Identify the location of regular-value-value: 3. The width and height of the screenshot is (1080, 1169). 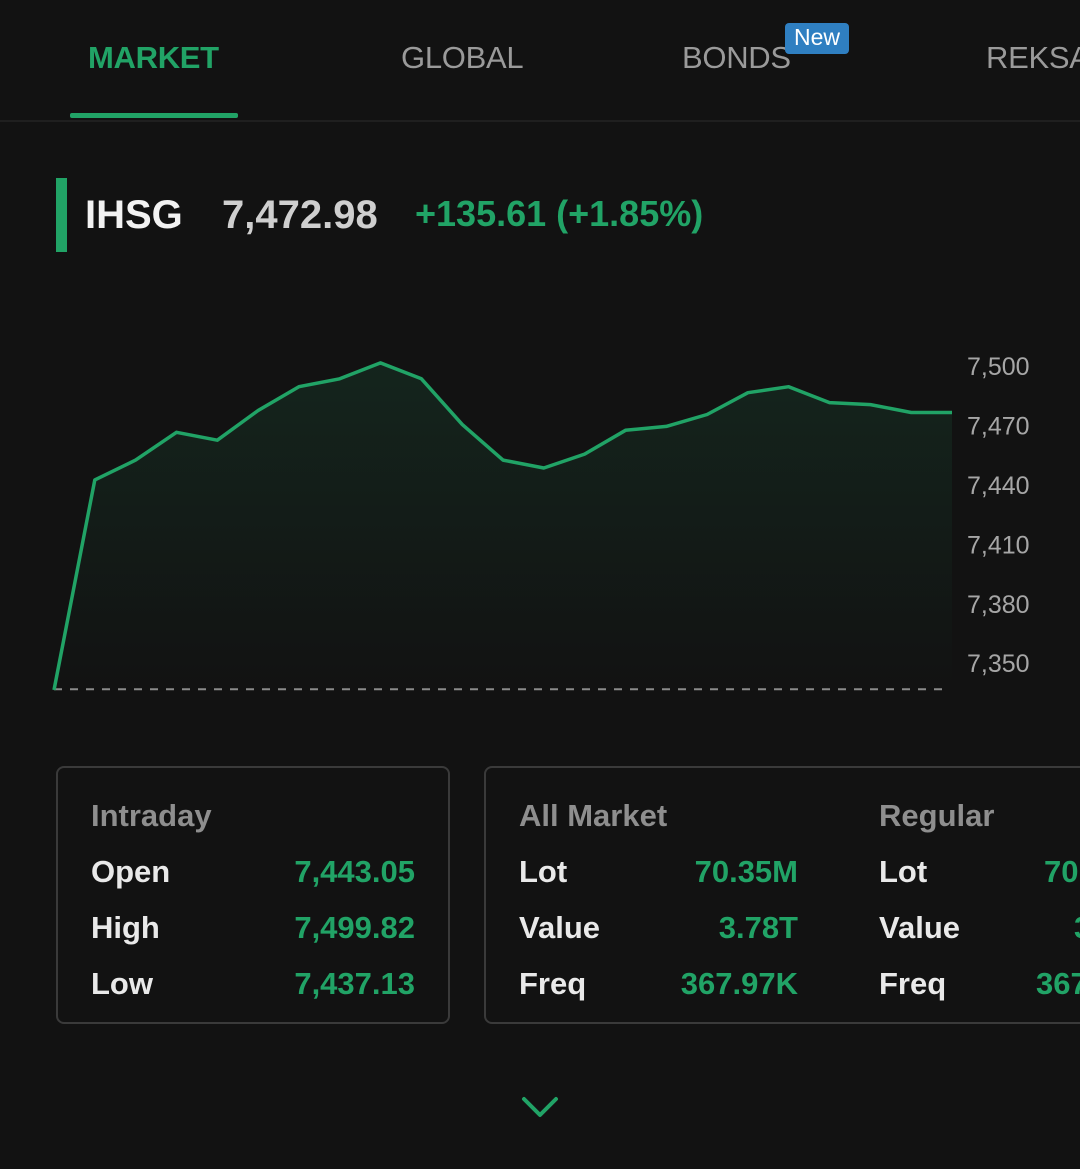
(1077, 928).